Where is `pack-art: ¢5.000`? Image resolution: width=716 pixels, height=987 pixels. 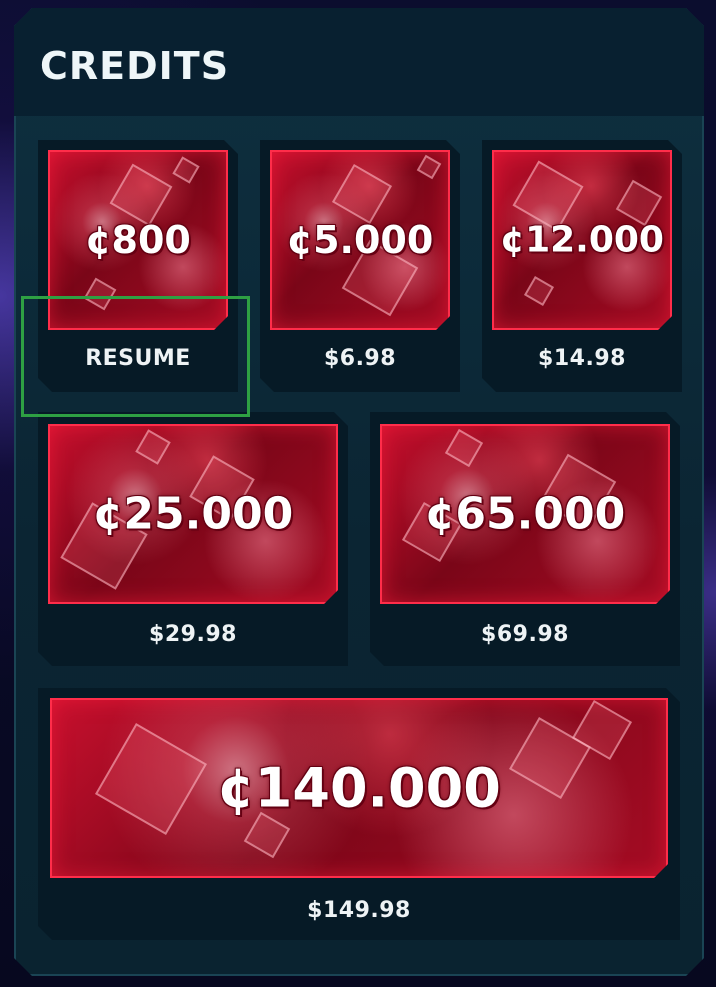 pack-art: ¢5.000 is located at coordinates (360, 240).